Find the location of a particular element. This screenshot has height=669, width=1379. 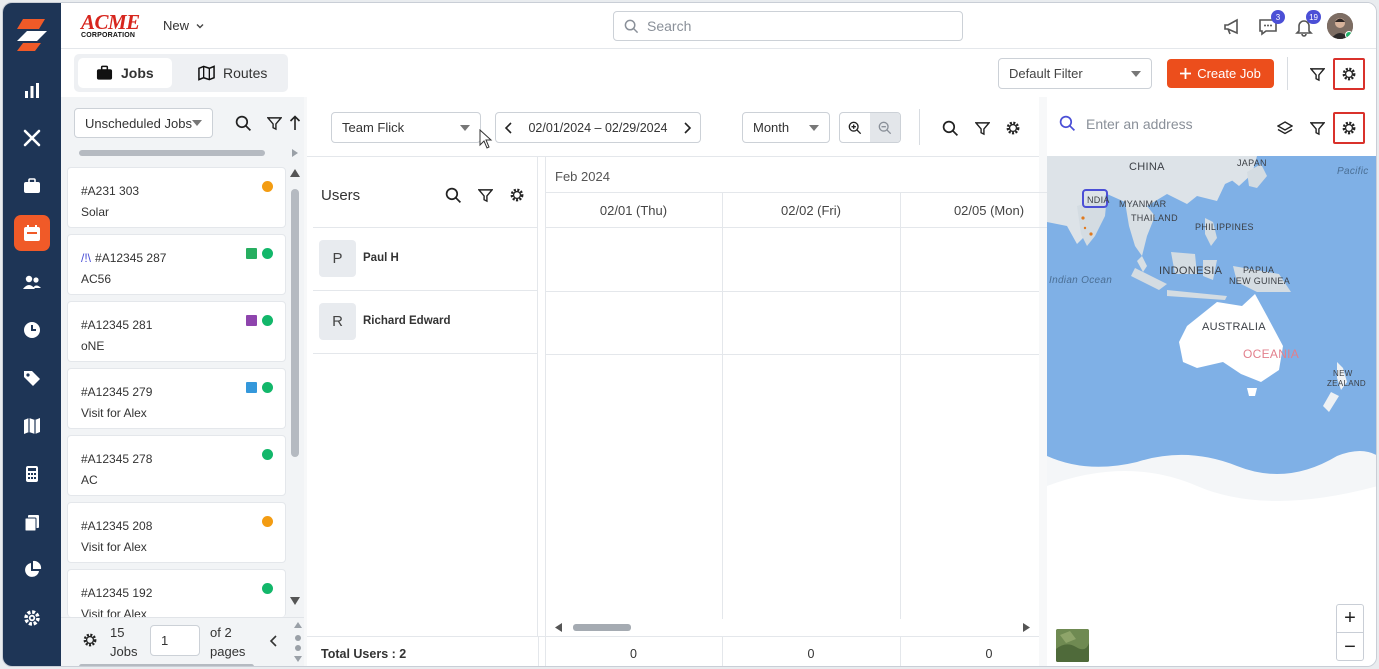

user-row: P Paul H is located at coordinates (425, 259).